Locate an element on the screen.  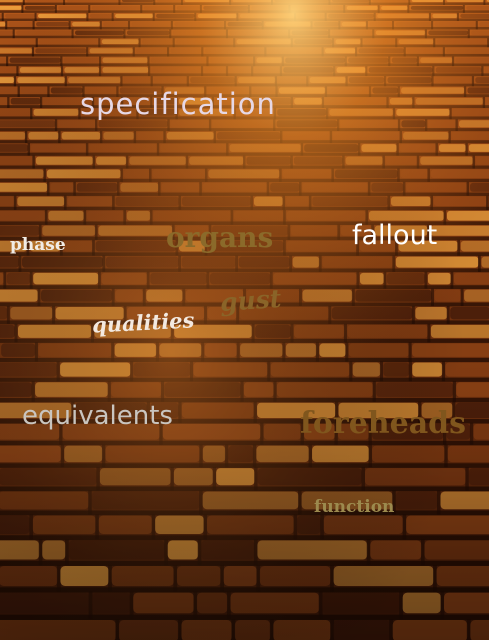
word-foreheads: foreheads is located at coordinates (383, 423).